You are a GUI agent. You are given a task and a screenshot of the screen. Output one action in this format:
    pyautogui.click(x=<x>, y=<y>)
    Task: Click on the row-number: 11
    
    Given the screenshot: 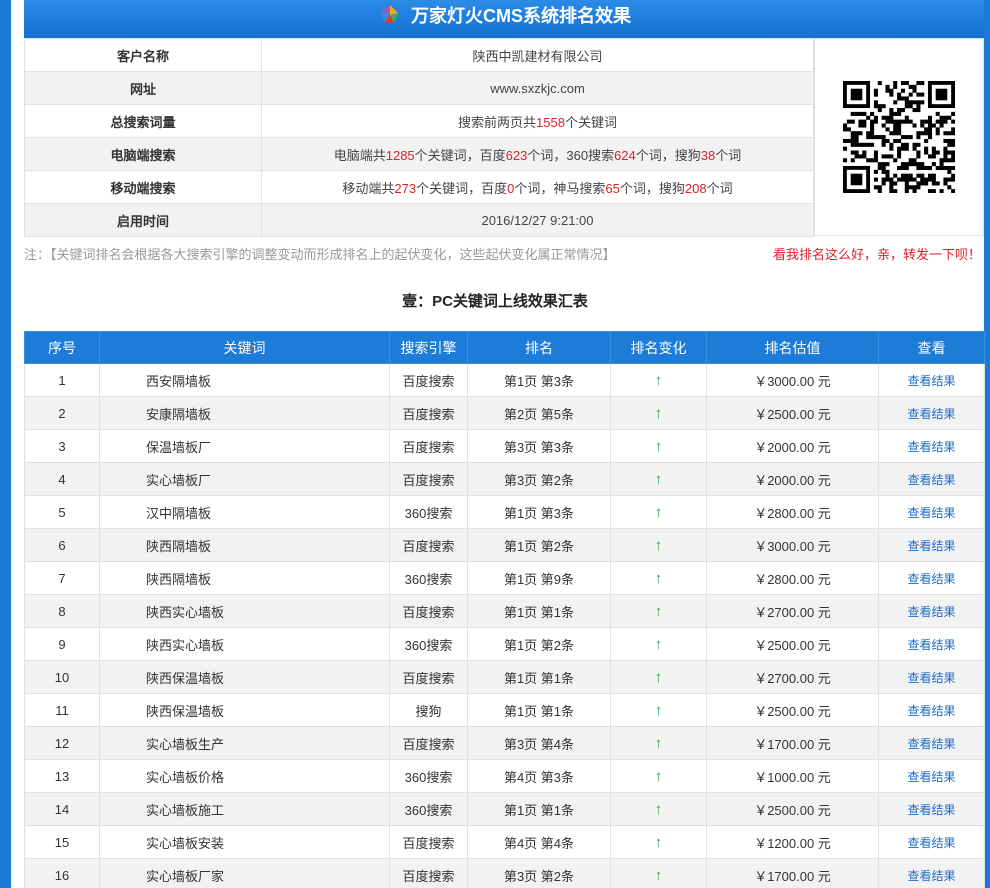 What is the action you would take?
    pyautogui.click(x=62, y=710)
    